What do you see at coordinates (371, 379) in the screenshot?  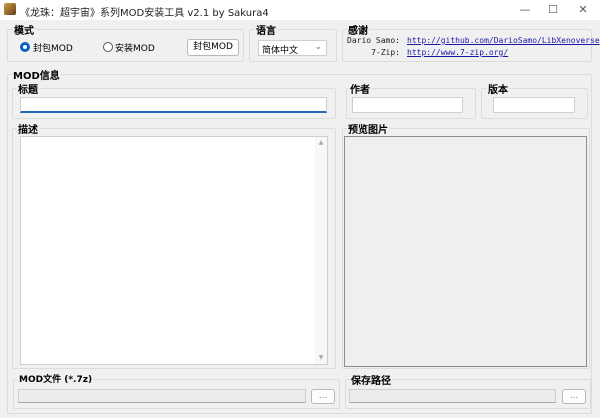 I see `save-path-label: 保存路径` at bounding box center [371, 379].